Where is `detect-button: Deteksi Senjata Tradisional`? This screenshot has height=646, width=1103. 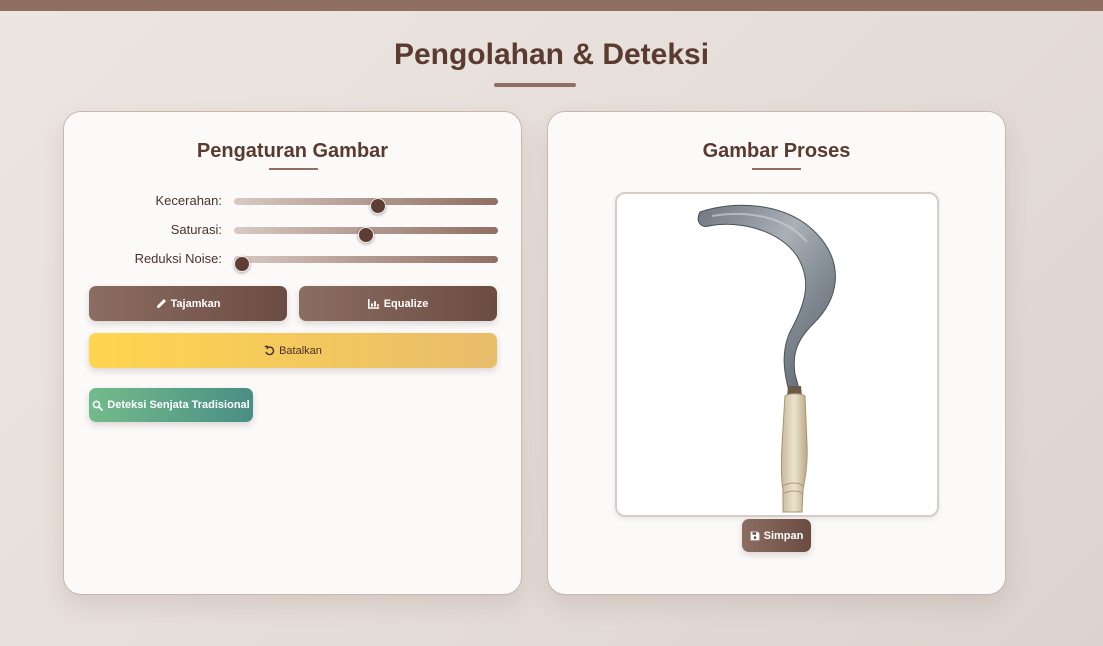
detect-button: Deteksi Senjata Tradisional is located at coordinates (171, 405).